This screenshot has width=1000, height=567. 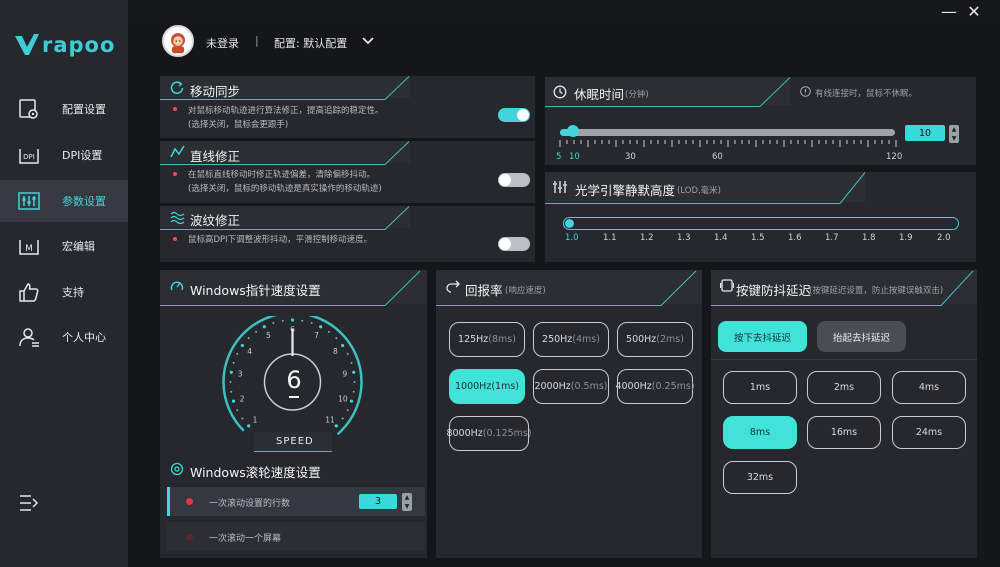 What do you see at coordinates (178, 43) in the screenshot?
I see `user-avatar-icon` at bounding box center [178, 43].